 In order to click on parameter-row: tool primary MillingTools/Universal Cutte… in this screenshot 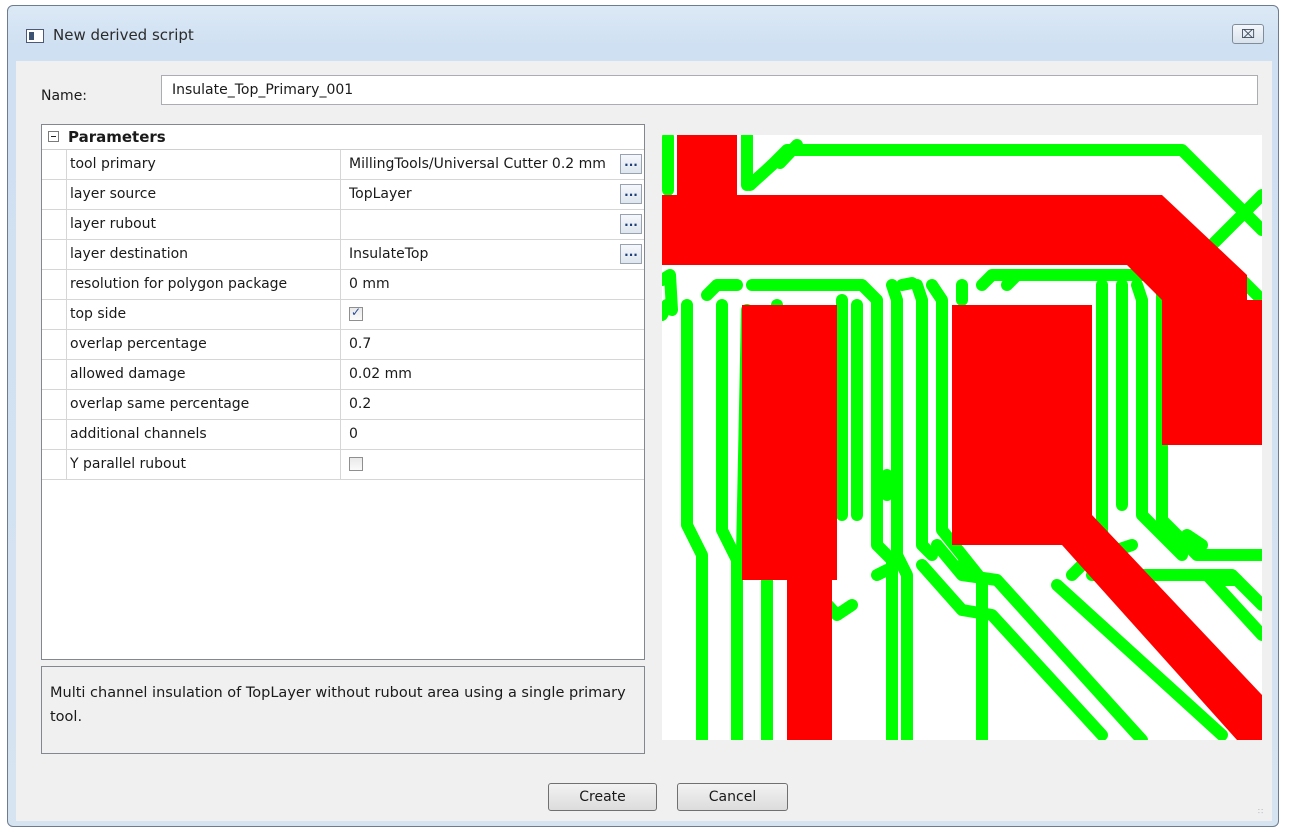, I will do `click(343, 165)`.